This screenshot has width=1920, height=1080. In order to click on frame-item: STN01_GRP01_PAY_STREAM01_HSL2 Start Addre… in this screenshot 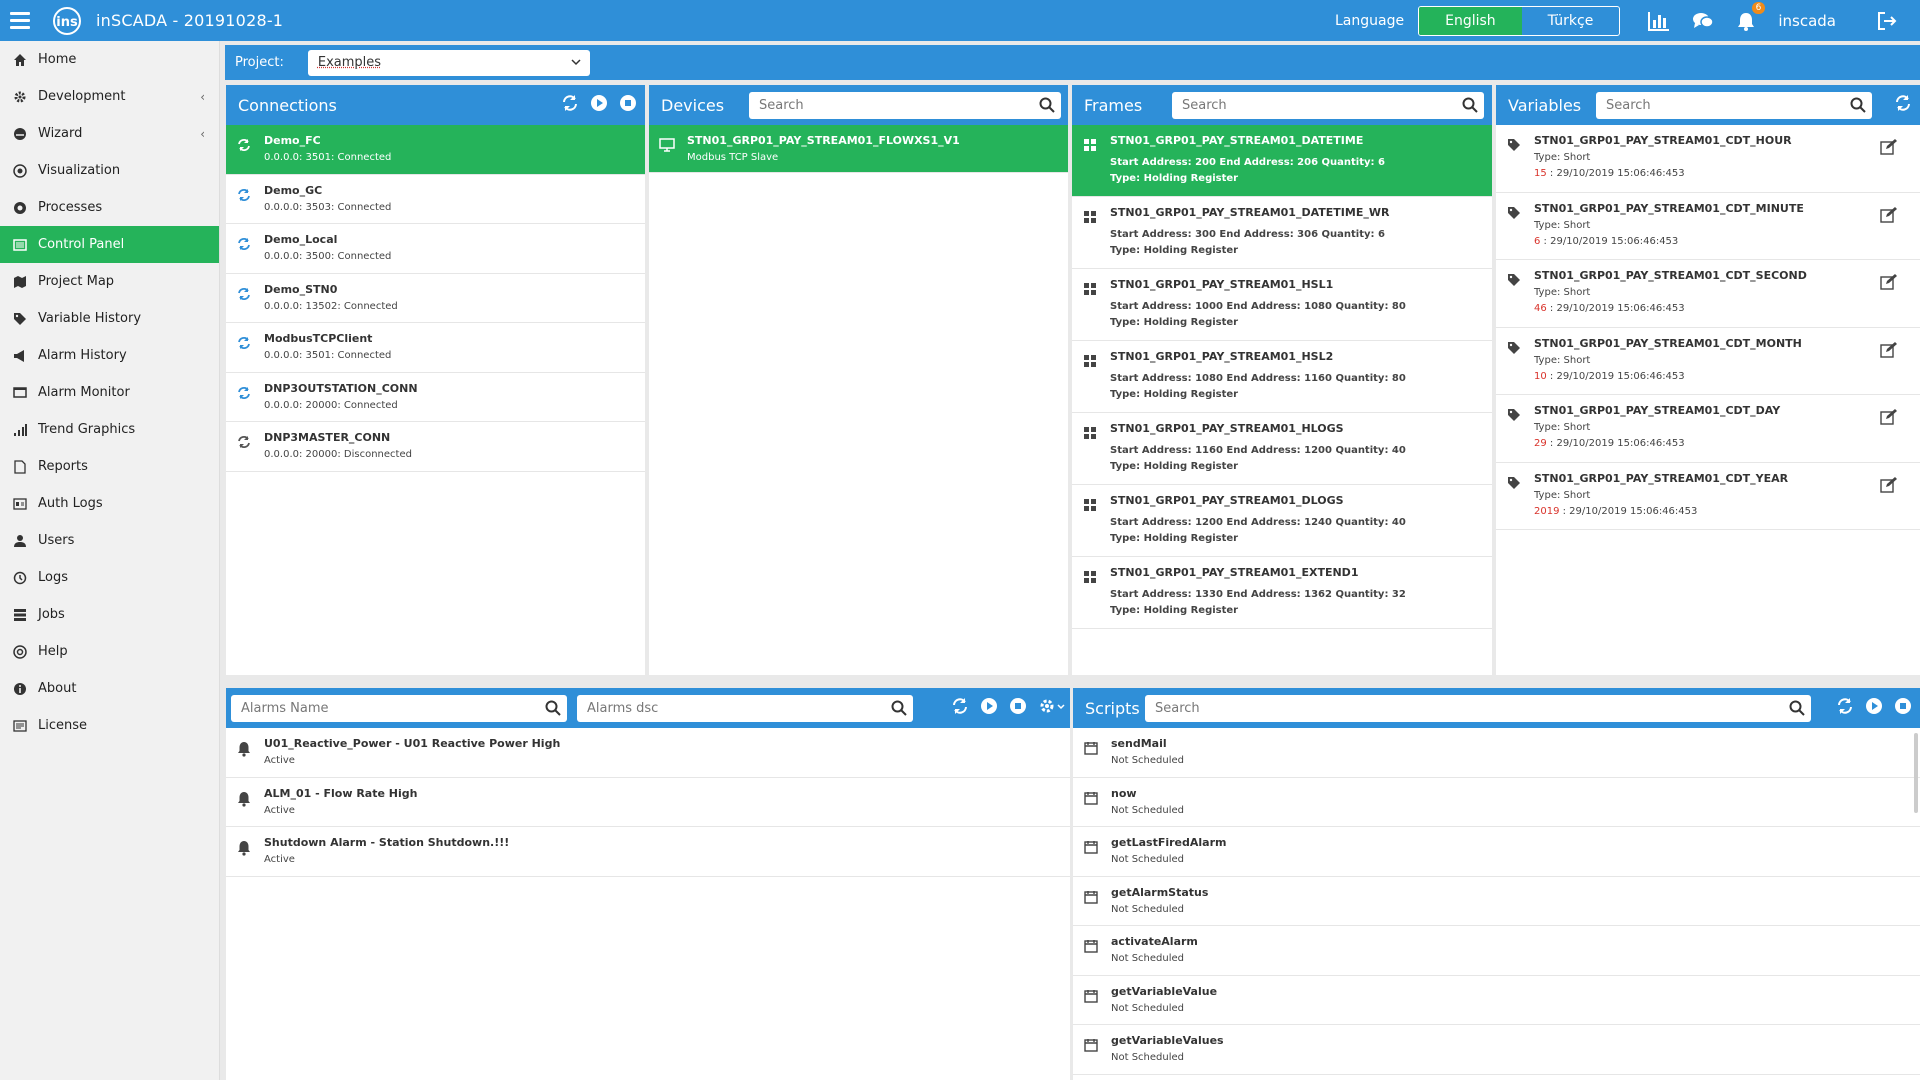, I will do `click(1282, 377)`.